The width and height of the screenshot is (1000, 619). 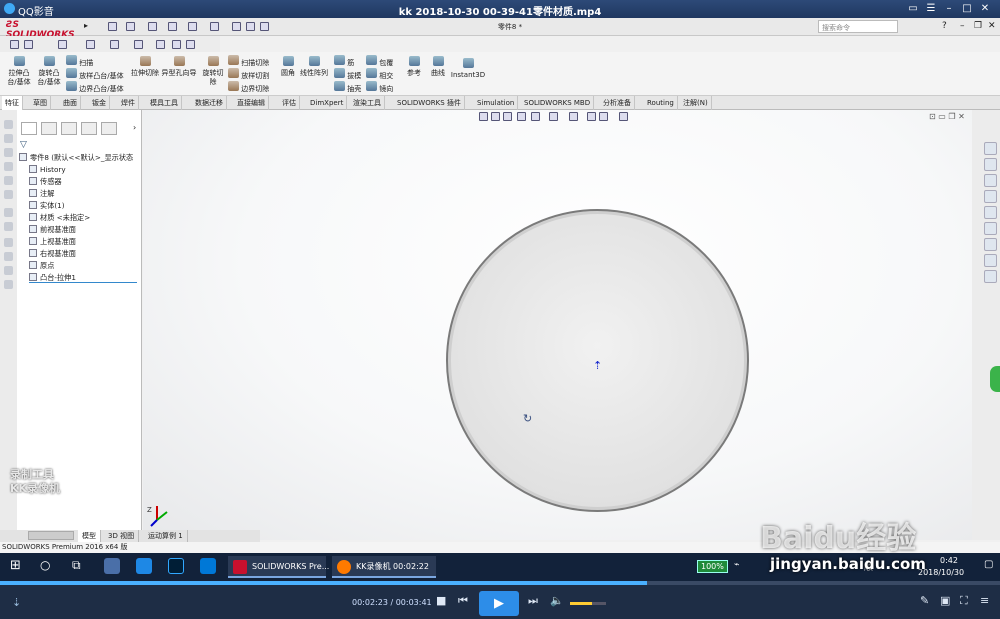 What do you see at coordinates (696, 103) in the screenshot?
I see `tab-annotations: 注解(N)` at bounding box center [696, 103].